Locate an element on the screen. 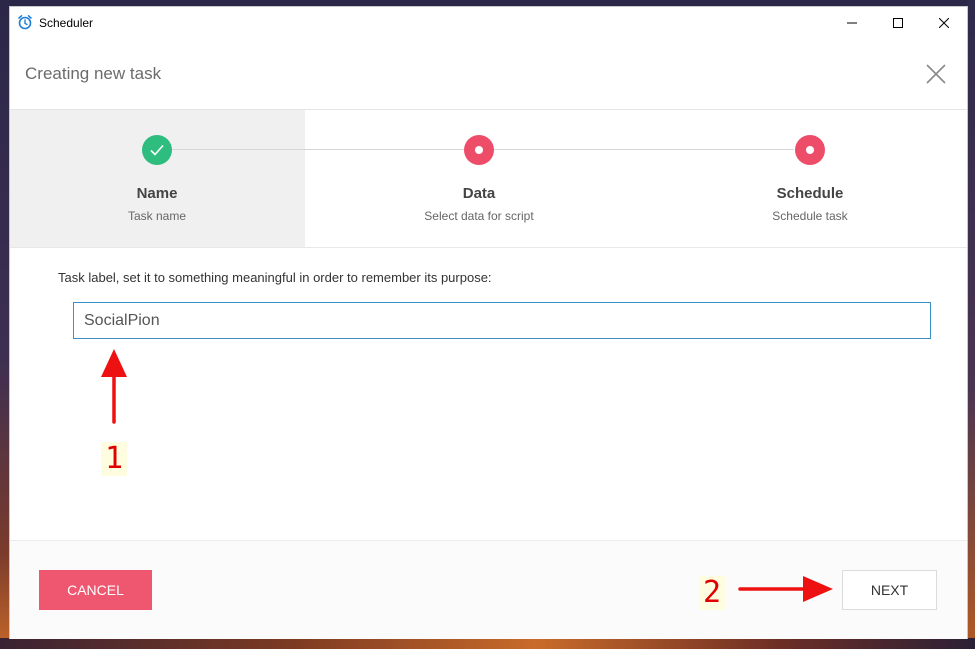  desktop-background-bottom is located at coordinates (487, 643).